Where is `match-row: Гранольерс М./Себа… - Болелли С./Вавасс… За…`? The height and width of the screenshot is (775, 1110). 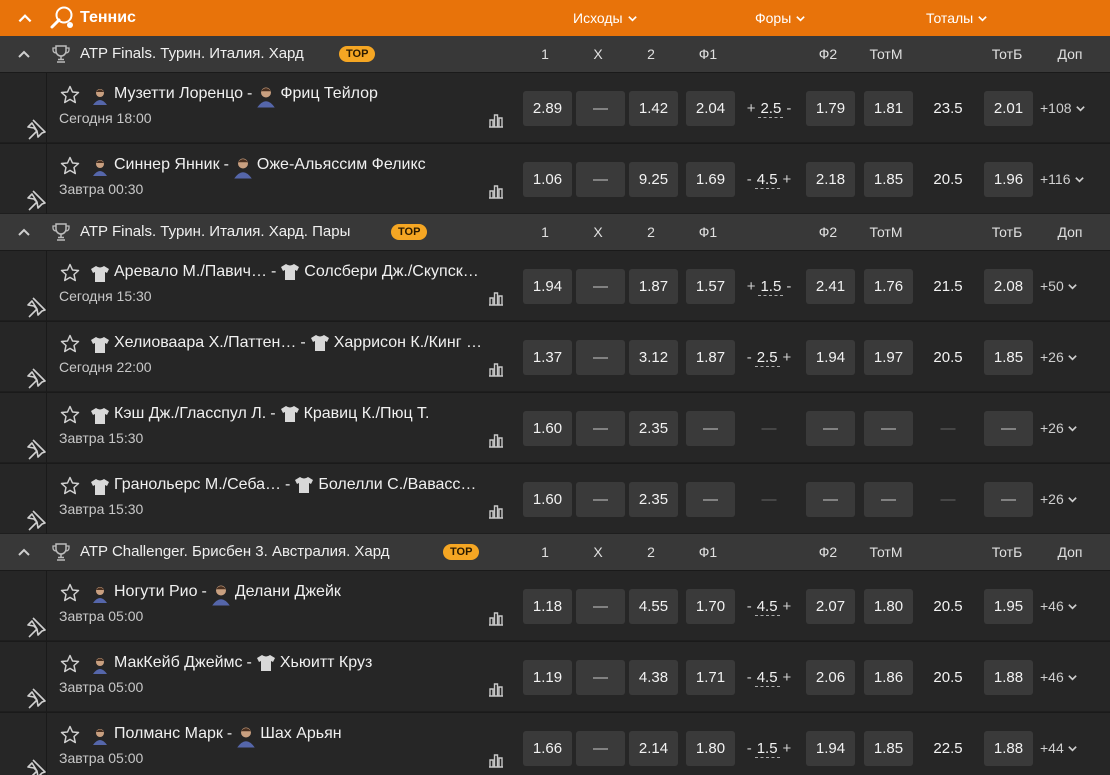 match-row: Гранольерс М./Себа… - Болелли С./Вавасс… За… is located at coordinates (555, 498).